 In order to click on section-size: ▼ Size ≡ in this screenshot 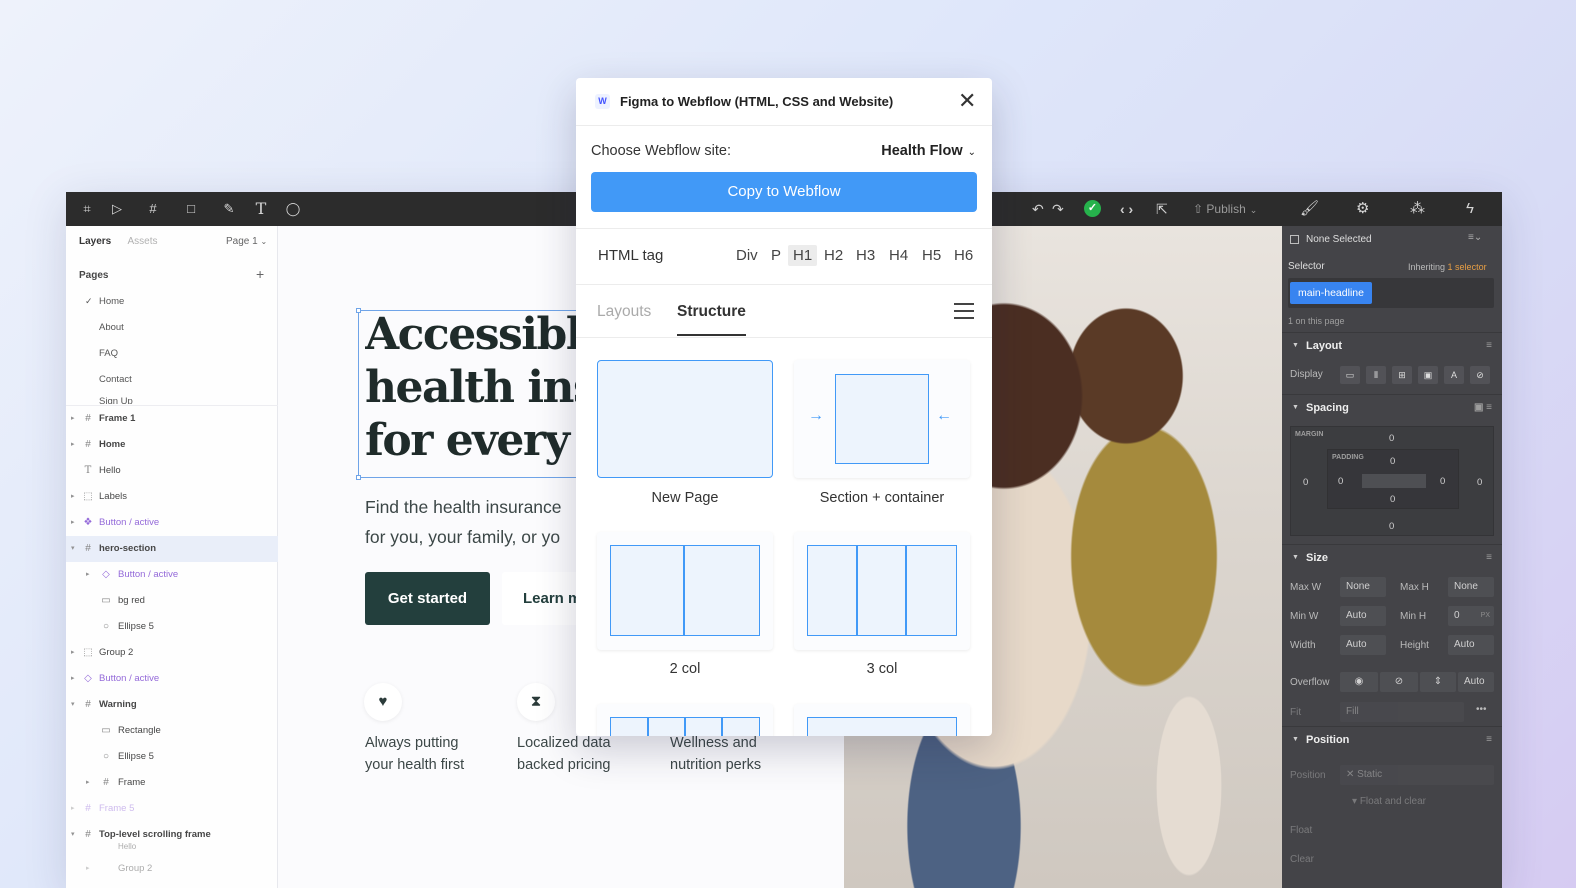, I will do `click(1392, 557)`.